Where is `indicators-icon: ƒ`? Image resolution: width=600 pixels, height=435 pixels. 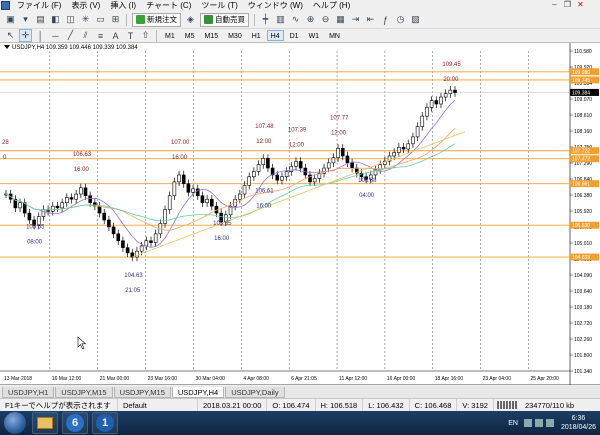
indicators-icon: ƒ is located at coordinates (385, 19).